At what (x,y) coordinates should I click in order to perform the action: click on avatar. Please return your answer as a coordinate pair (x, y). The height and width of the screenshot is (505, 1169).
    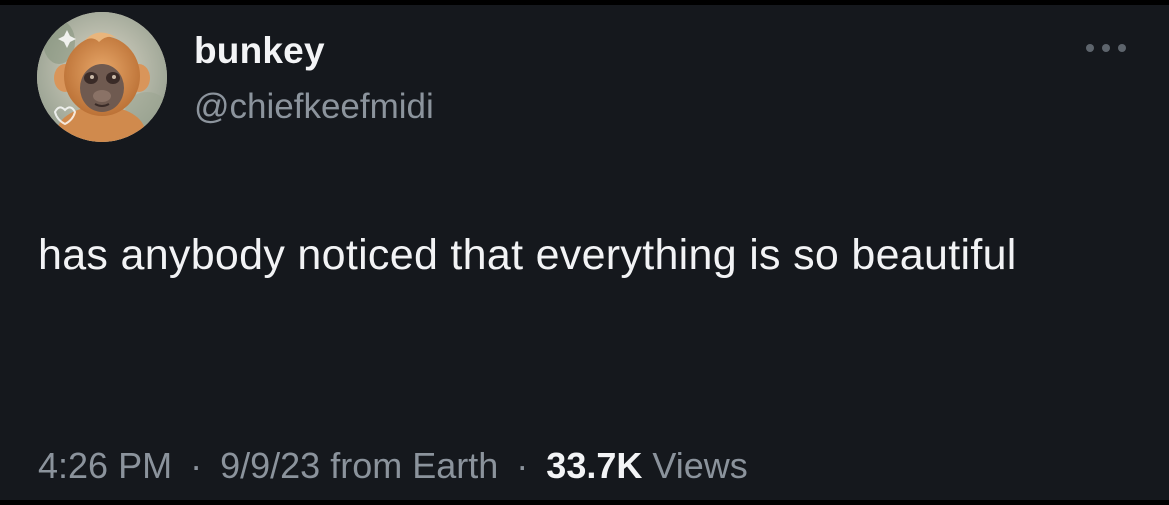
    Looking at the image, I should click on (102, 77).